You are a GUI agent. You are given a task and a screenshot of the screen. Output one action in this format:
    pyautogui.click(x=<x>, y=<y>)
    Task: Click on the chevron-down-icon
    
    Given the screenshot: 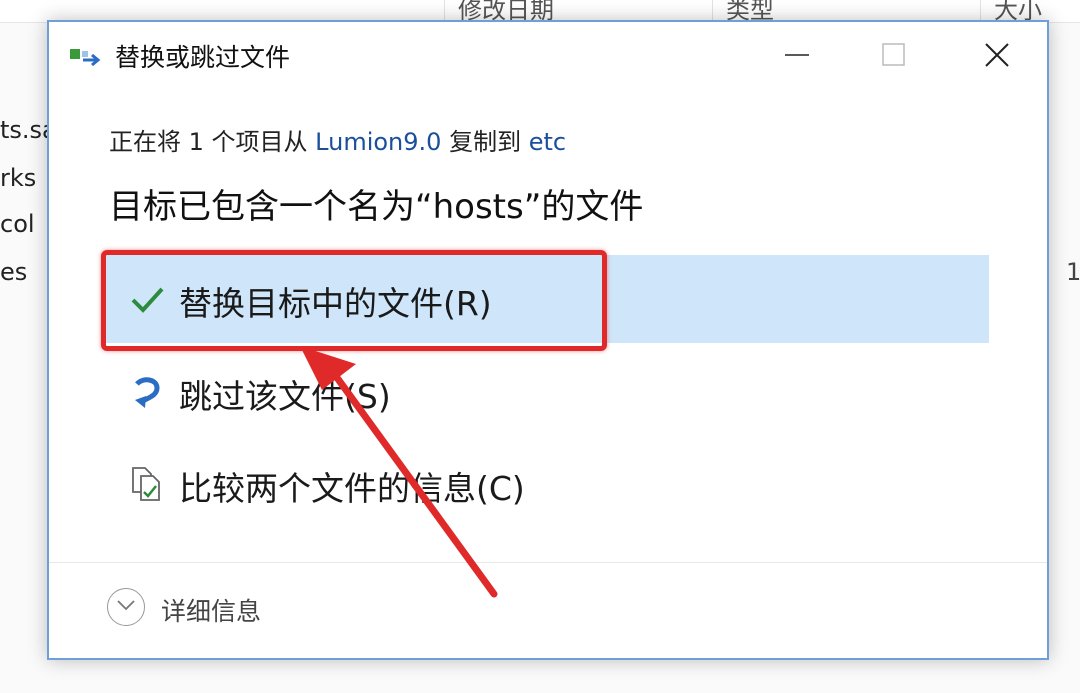 What is the action you would take?
    pyautogui.click(x=126, y=605)
    